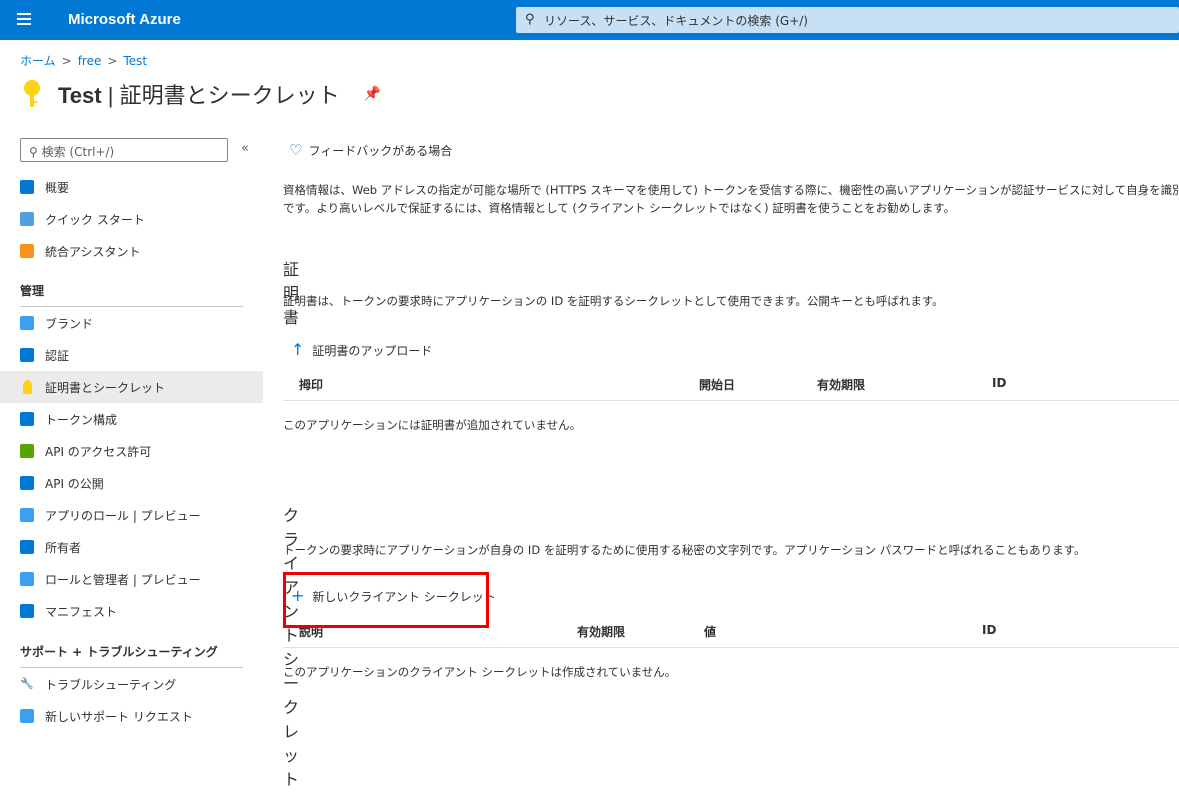 The image size is (1179, 804). What do you see at coordinates (124, 150) in the screenshot?
I see `sidebar-search-input: ⚲ 検索 (Ctrl+/)` at bounding box center [124, 150].